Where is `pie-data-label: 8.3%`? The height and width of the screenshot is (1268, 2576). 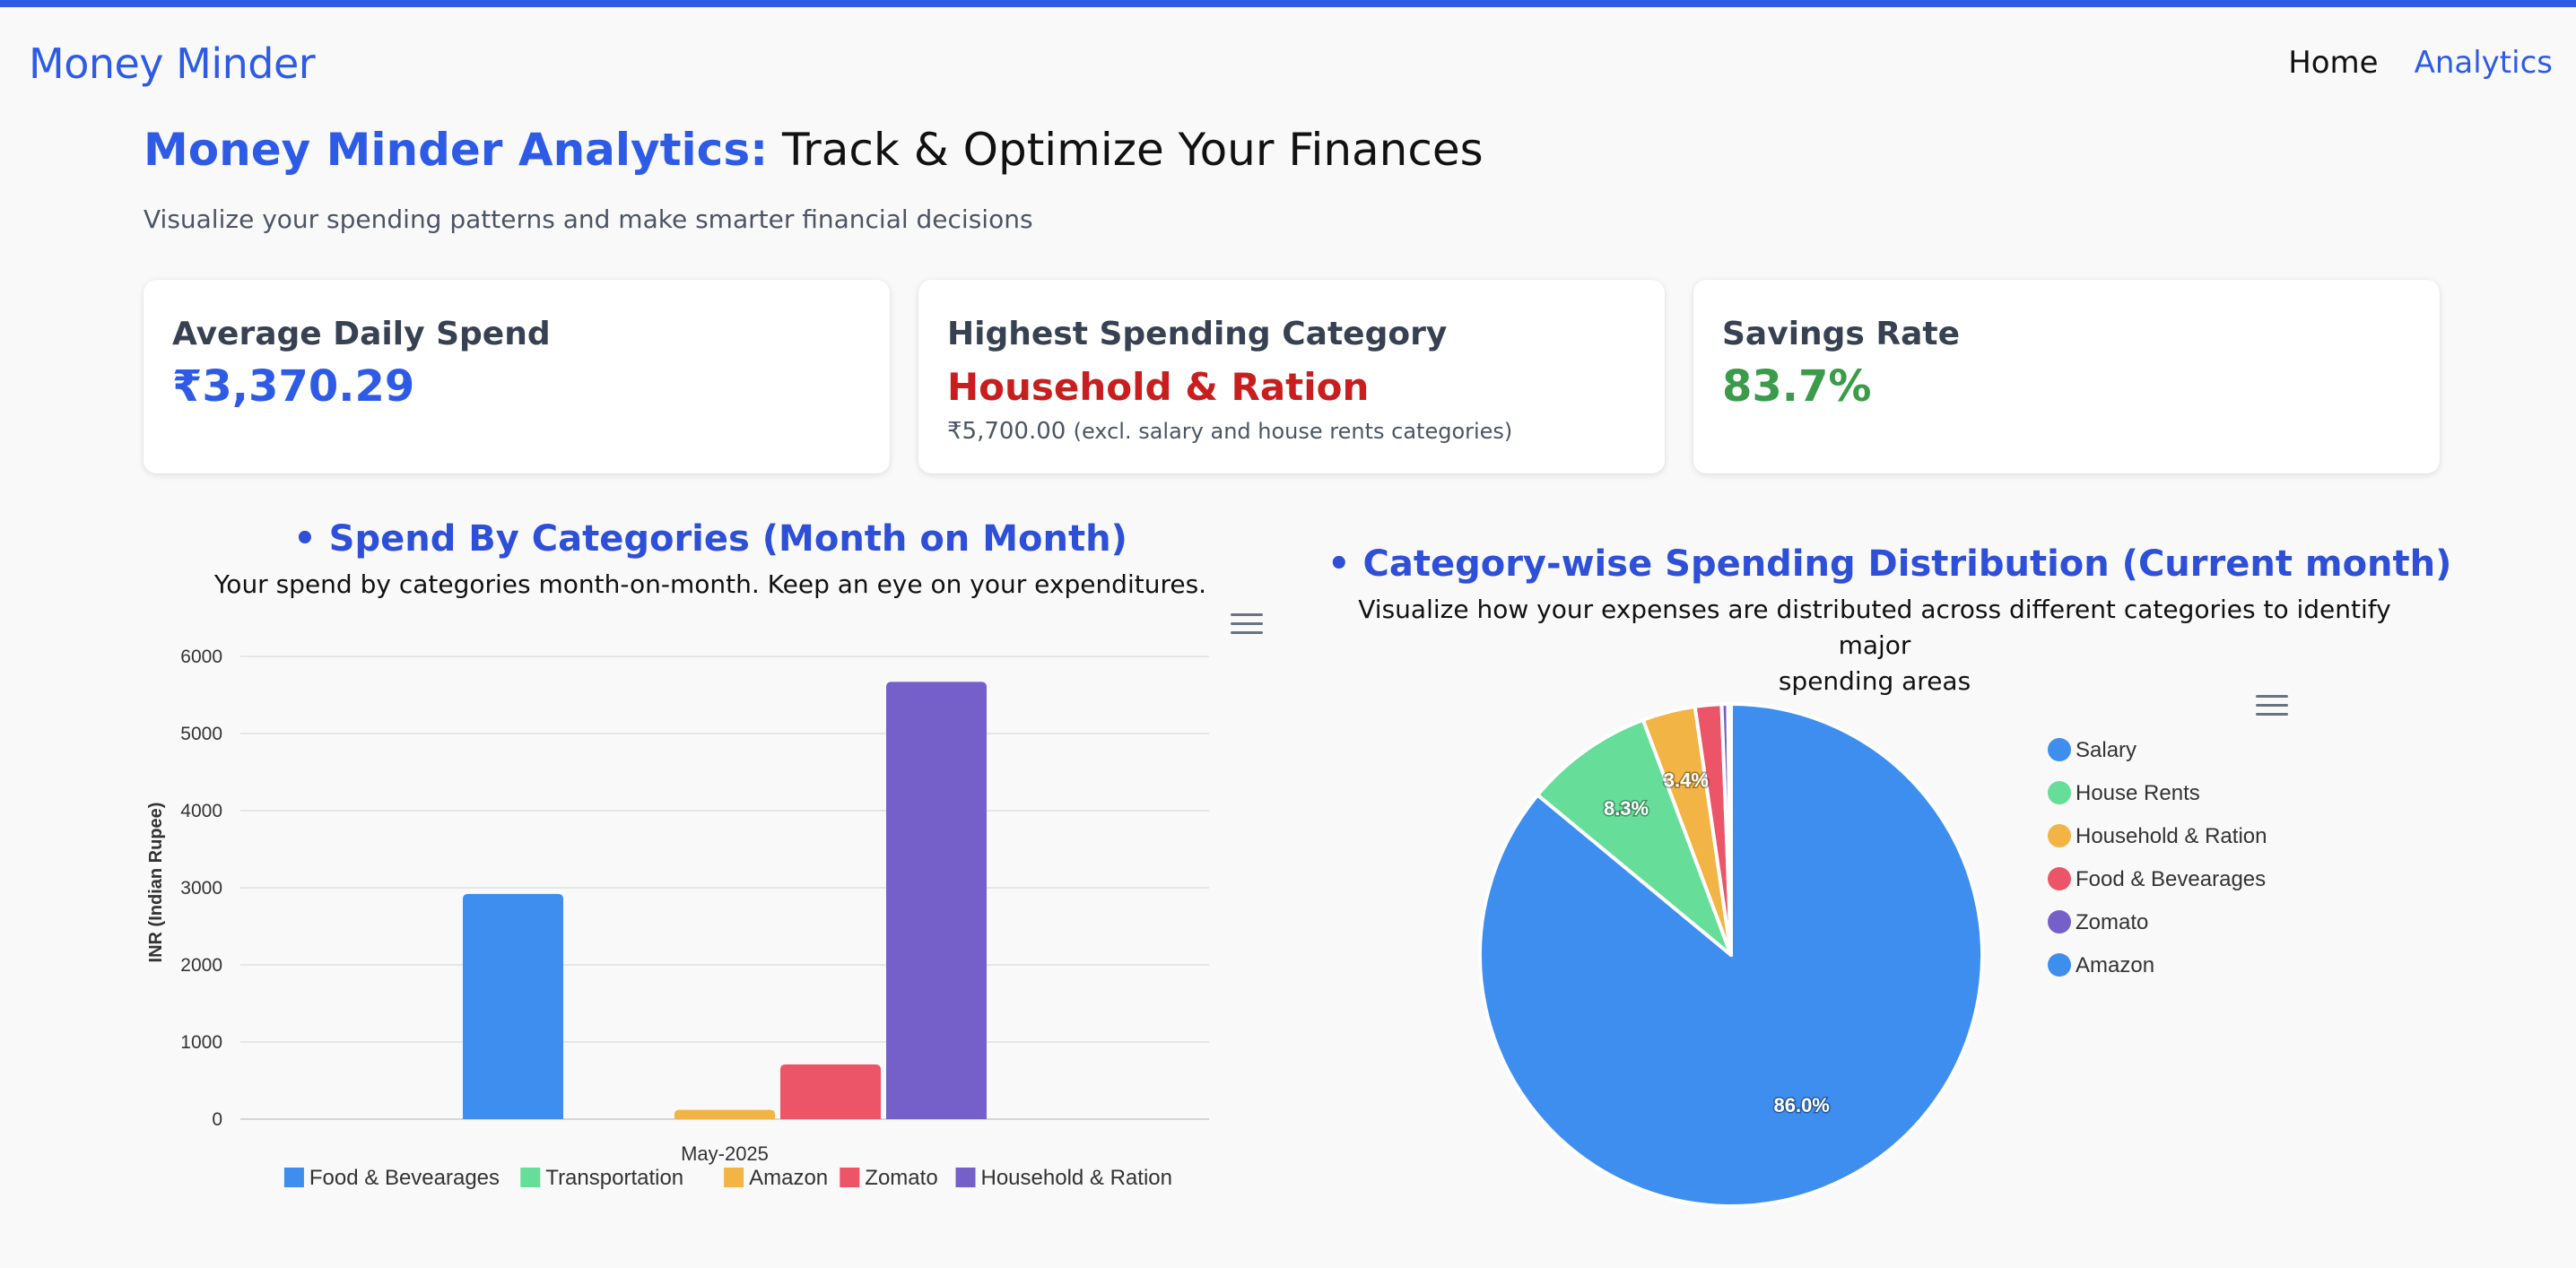
pie-data-label: 8.3% is located at coordinates (1626, 808).